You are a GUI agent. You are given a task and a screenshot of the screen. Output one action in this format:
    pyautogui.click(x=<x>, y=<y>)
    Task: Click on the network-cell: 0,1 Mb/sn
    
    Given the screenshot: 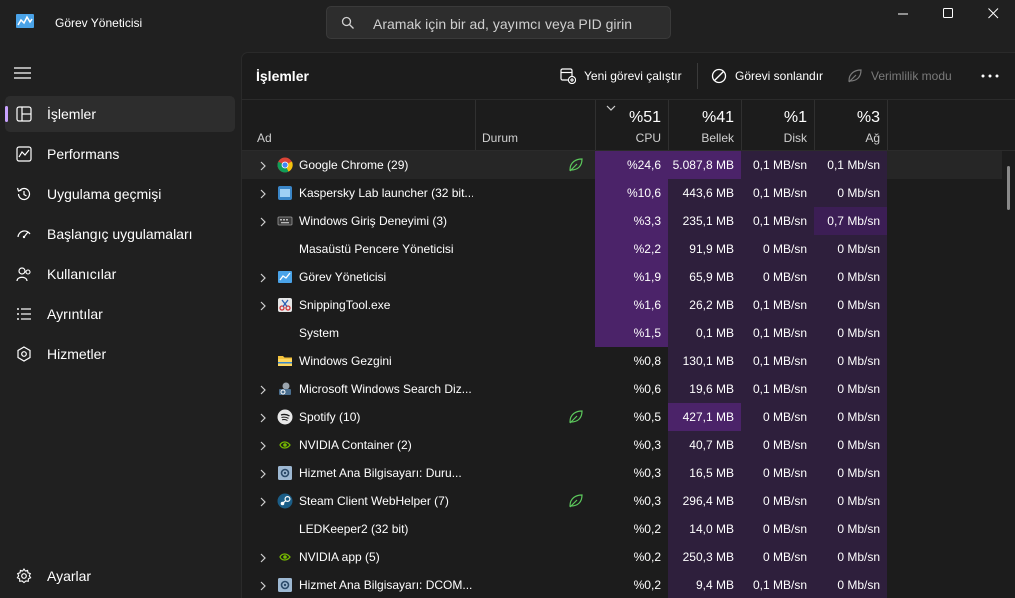 What is the action you would take?
    pyautogui.click(x=850, y=165)
    